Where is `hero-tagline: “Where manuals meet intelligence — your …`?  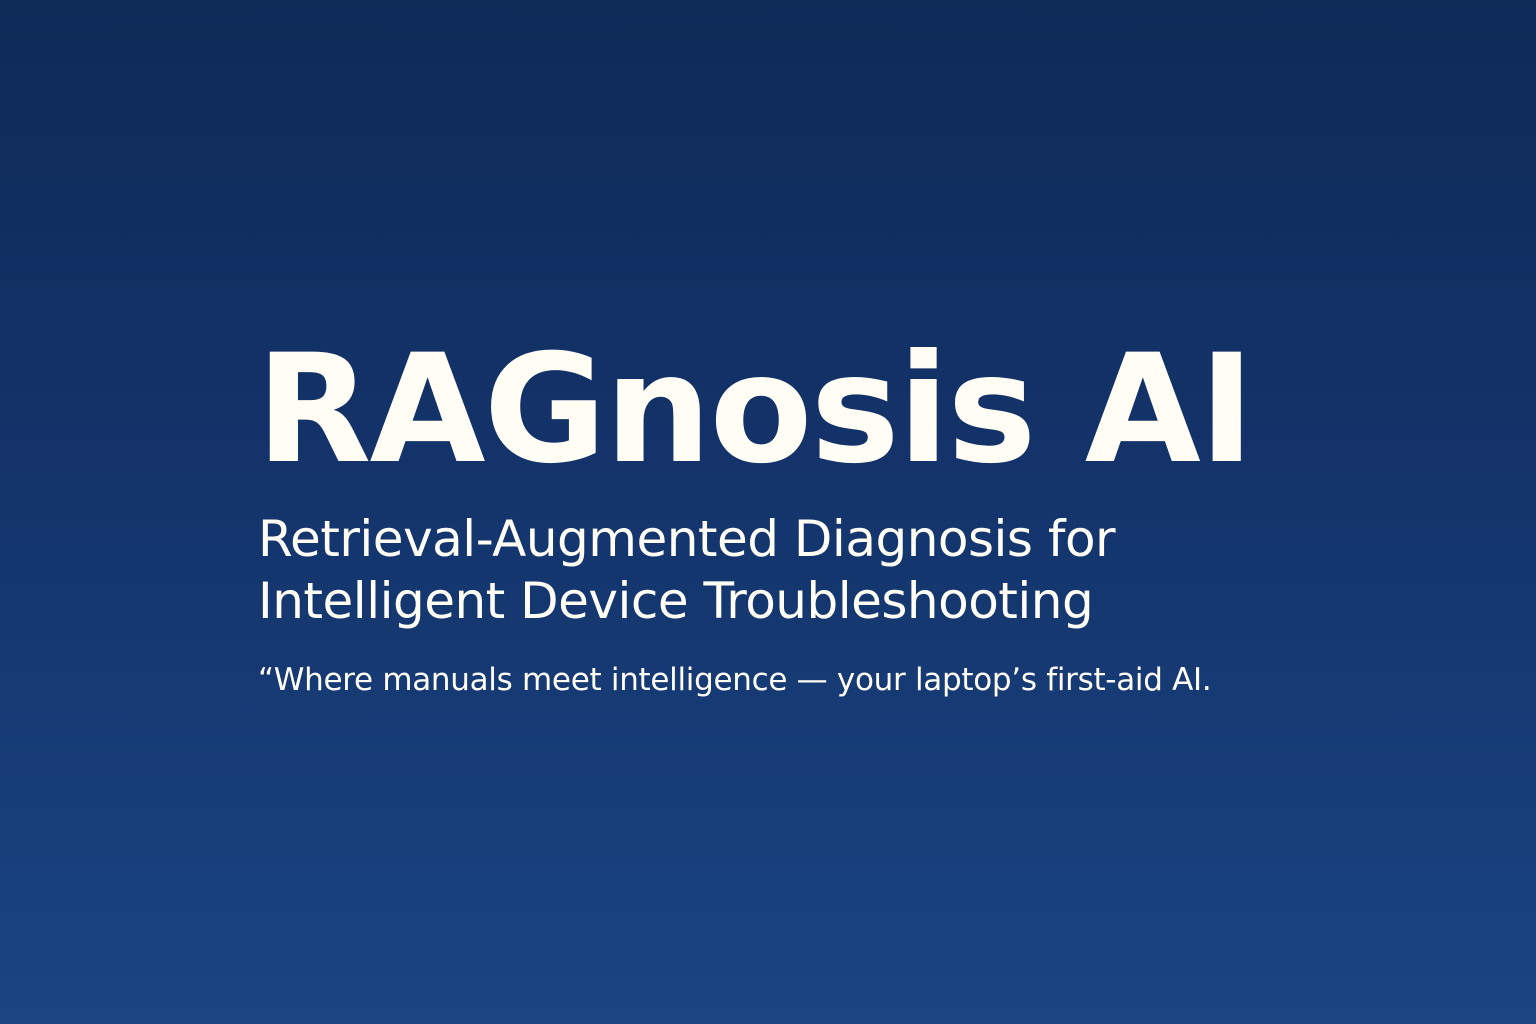 hero-tagline: “Where manuals meet intelligence — your … is located at coordinates (735, 680).